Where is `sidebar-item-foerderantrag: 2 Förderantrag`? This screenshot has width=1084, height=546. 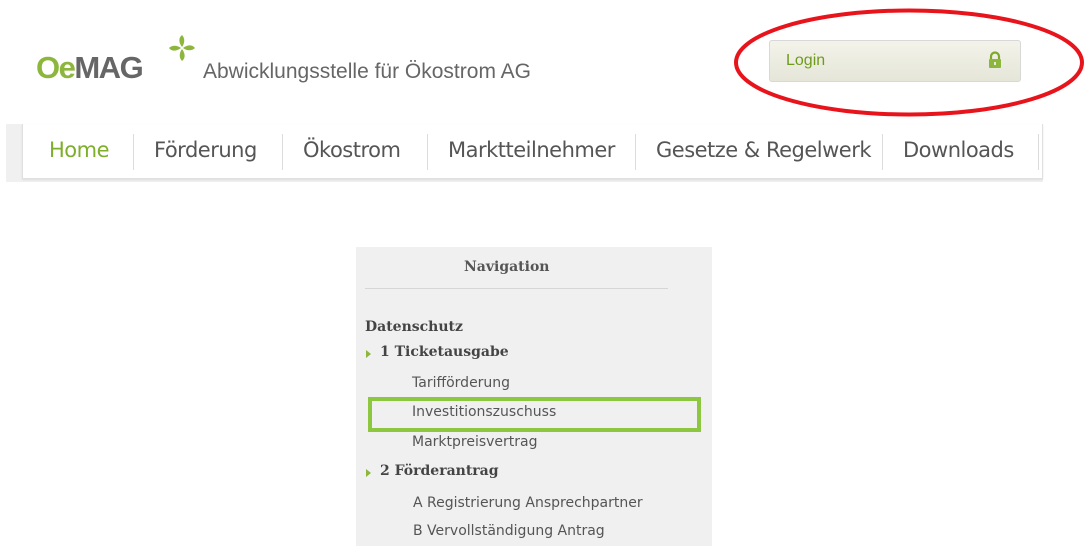
sidebar-item-foerderantrag: 2 Förderantrag is located at coordinates (439, 471).